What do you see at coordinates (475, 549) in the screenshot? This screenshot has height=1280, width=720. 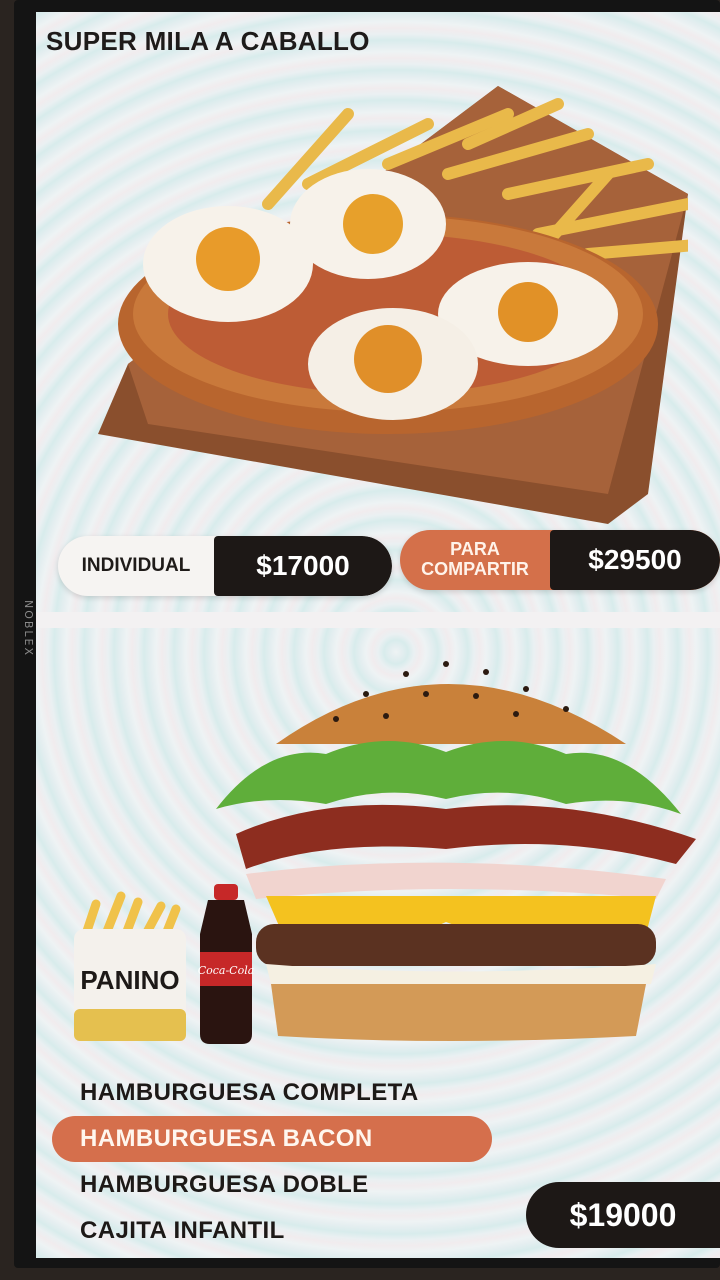 I see `option-compartir-label-line1: PARA` at bounding box center [475, 549].